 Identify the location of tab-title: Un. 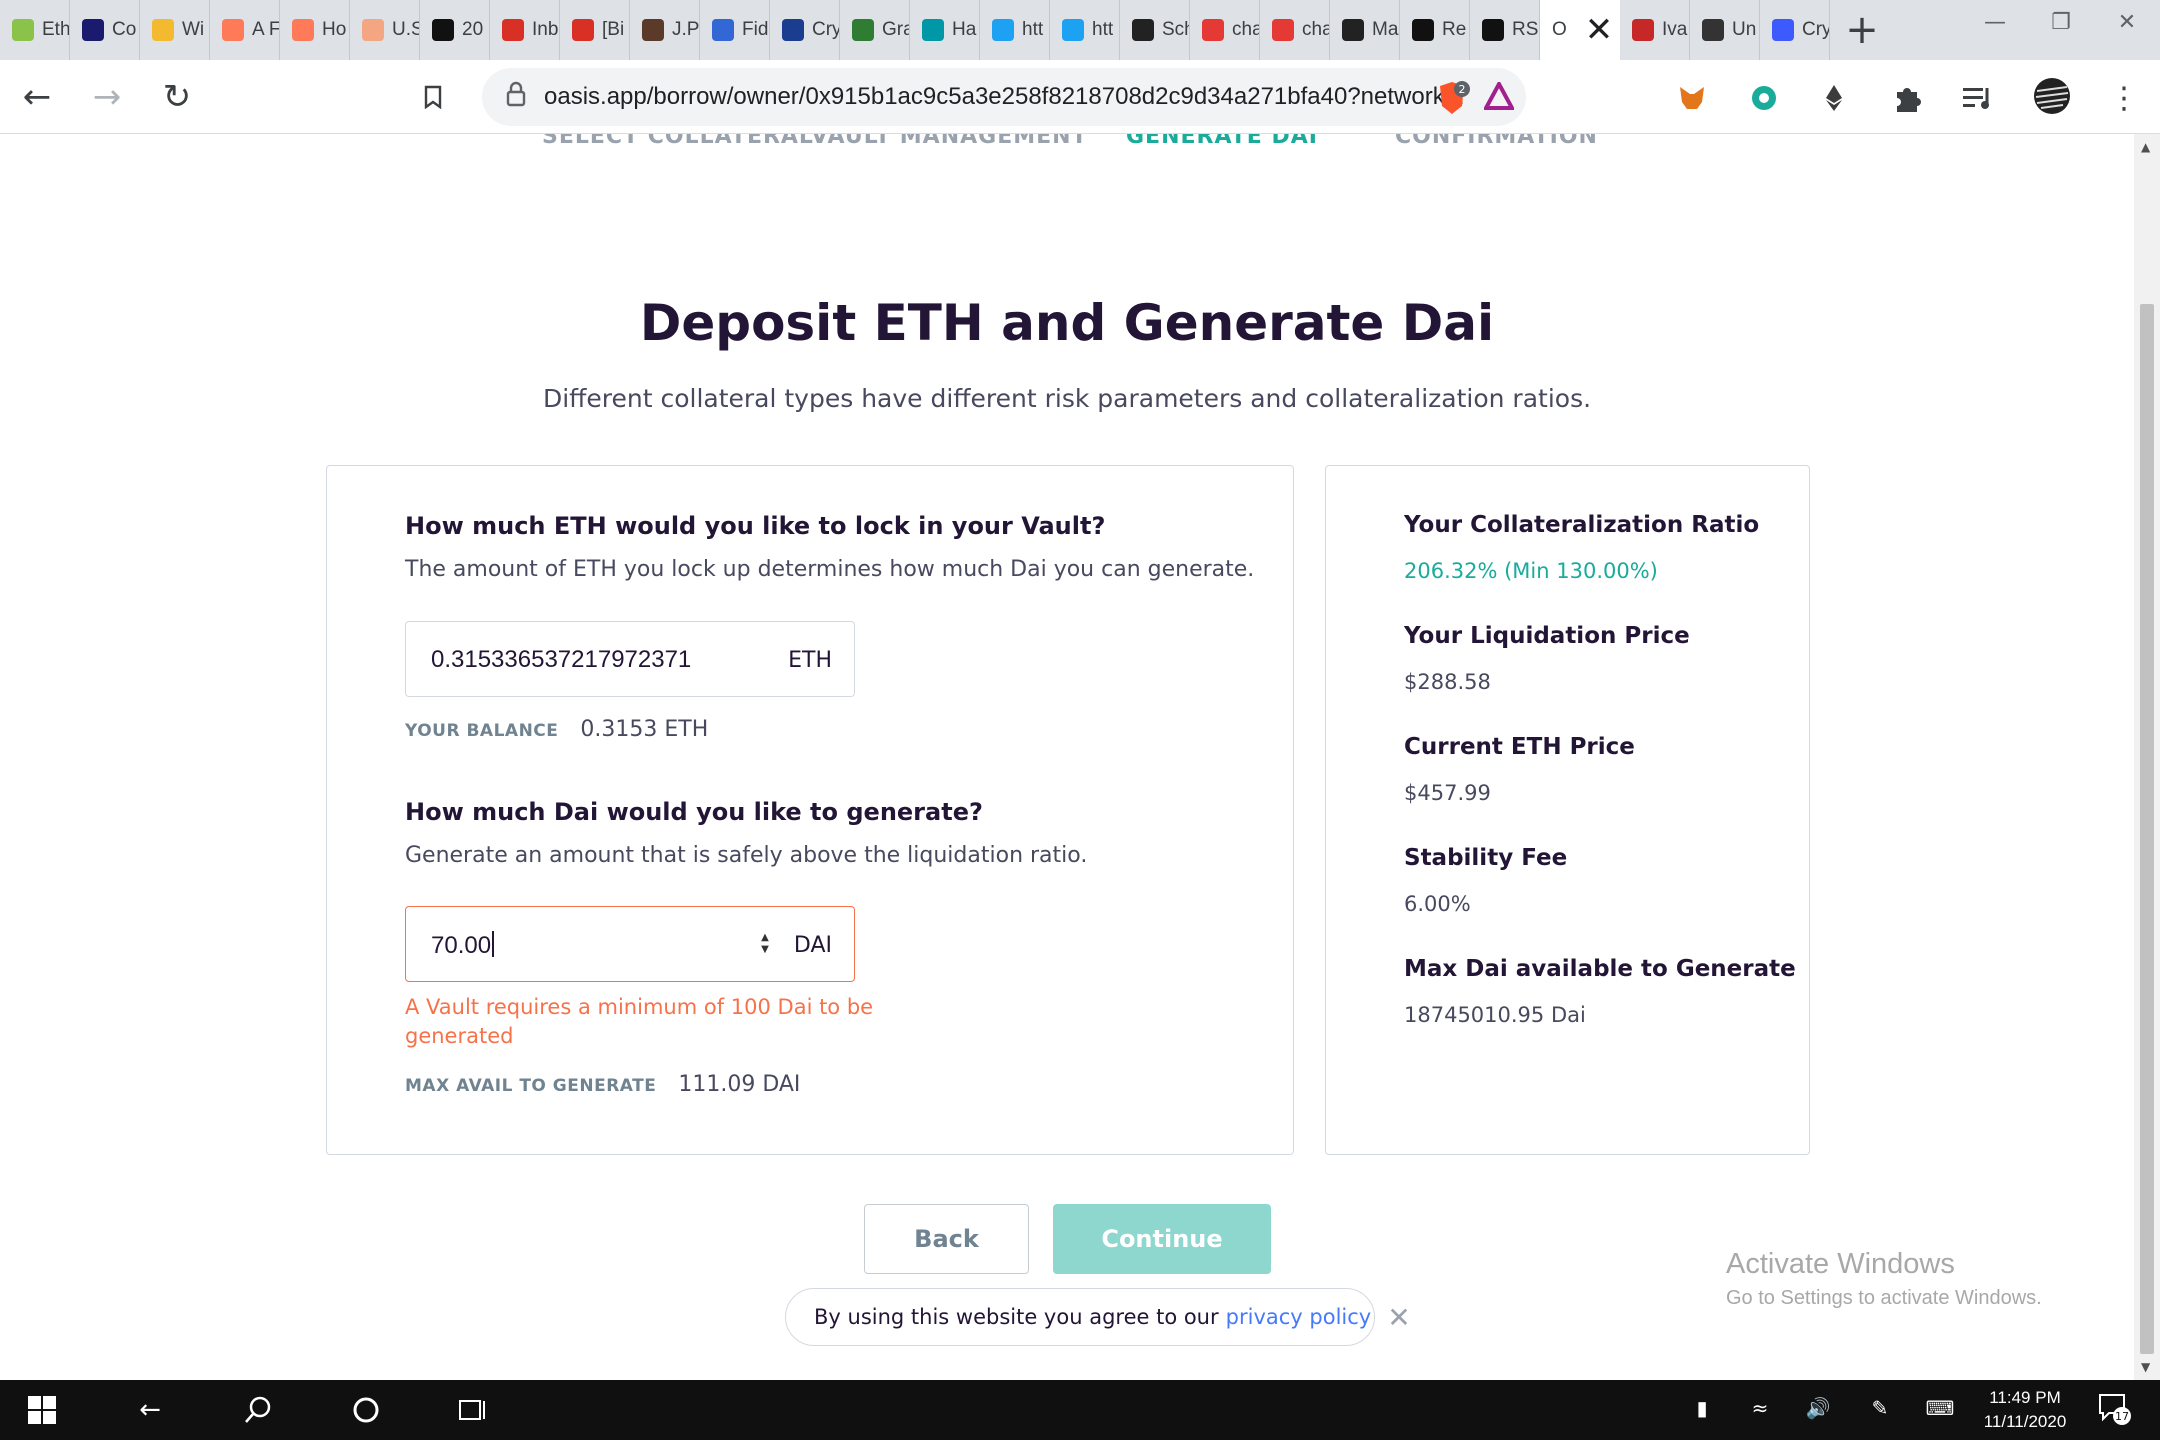
(1744, 29).